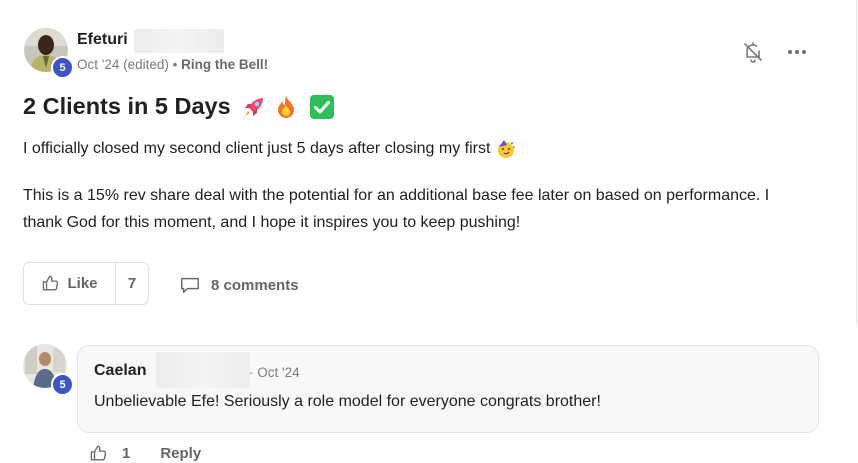 This screenshot has height=463, width=858. What do you see at coordinates (506, 149) in the screenshot?
I see `partying-face-emoji` at bounding box center [506, 149].